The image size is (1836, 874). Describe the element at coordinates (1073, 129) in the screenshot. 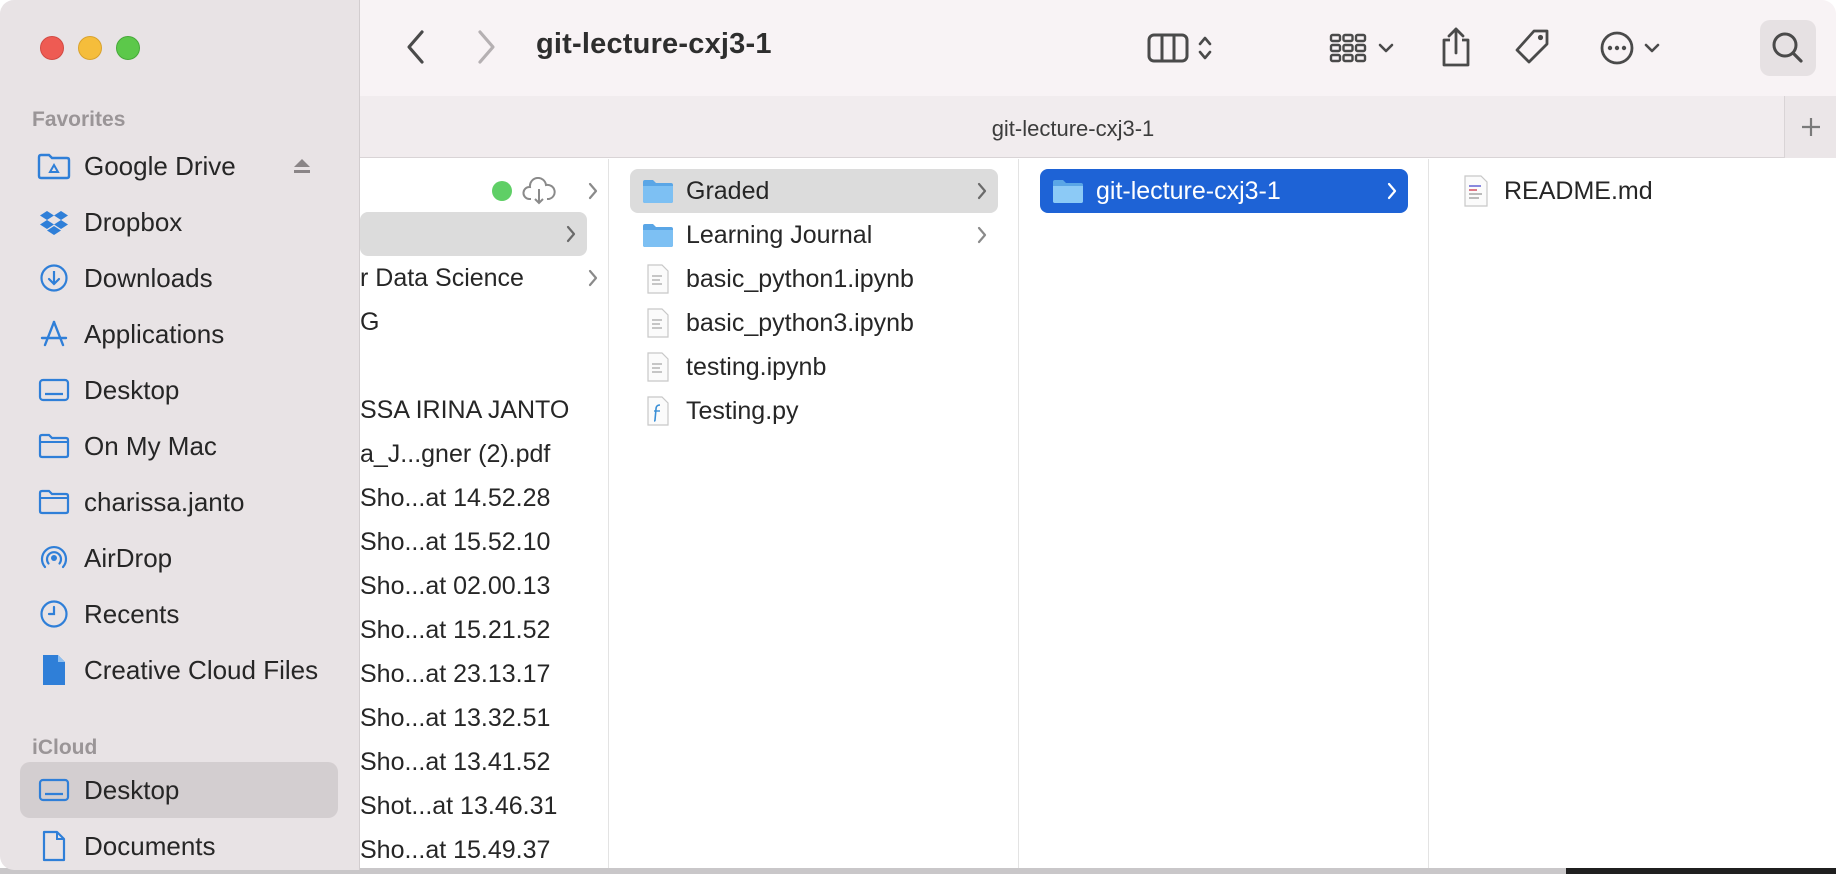

I see `tab-git-lecture: git-lecture-cxj3-1` at that location.